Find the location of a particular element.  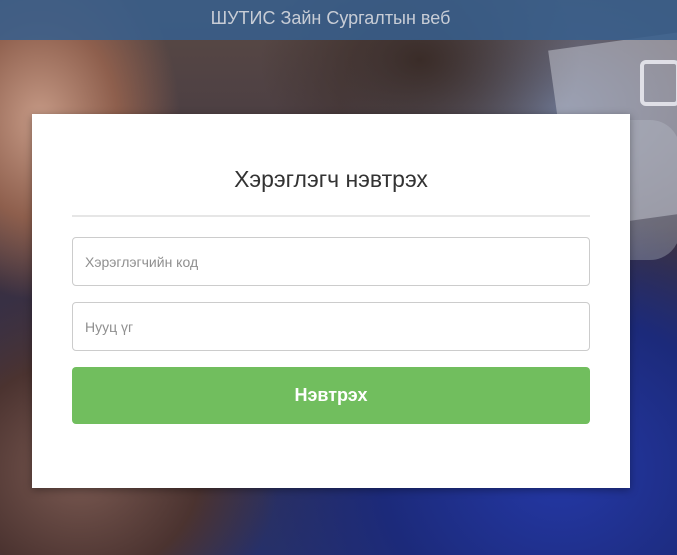

header-bar: ШУТИС Зайн Сургалтын веб is located at coordinates (338, 20).